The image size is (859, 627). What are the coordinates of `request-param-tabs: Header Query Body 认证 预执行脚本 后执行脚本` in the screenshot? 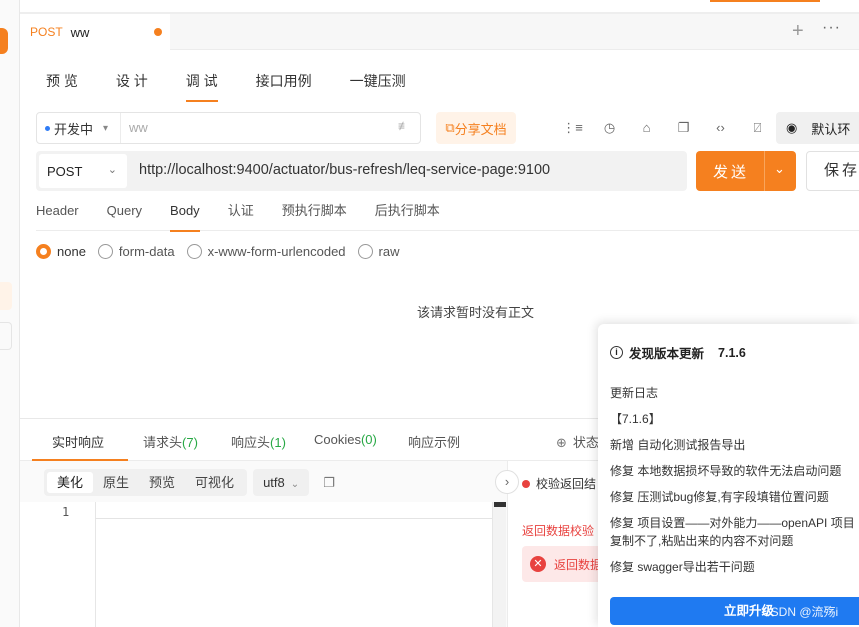 It's located at (447, 216).